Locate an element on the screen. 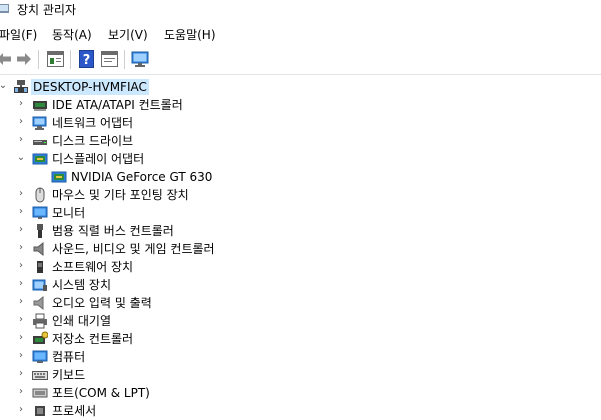 The image size is (601, 420). tree-item-sound: › 사운드, 비디오 및 게임 컨트롤러 is located at coordinates (300, 249).